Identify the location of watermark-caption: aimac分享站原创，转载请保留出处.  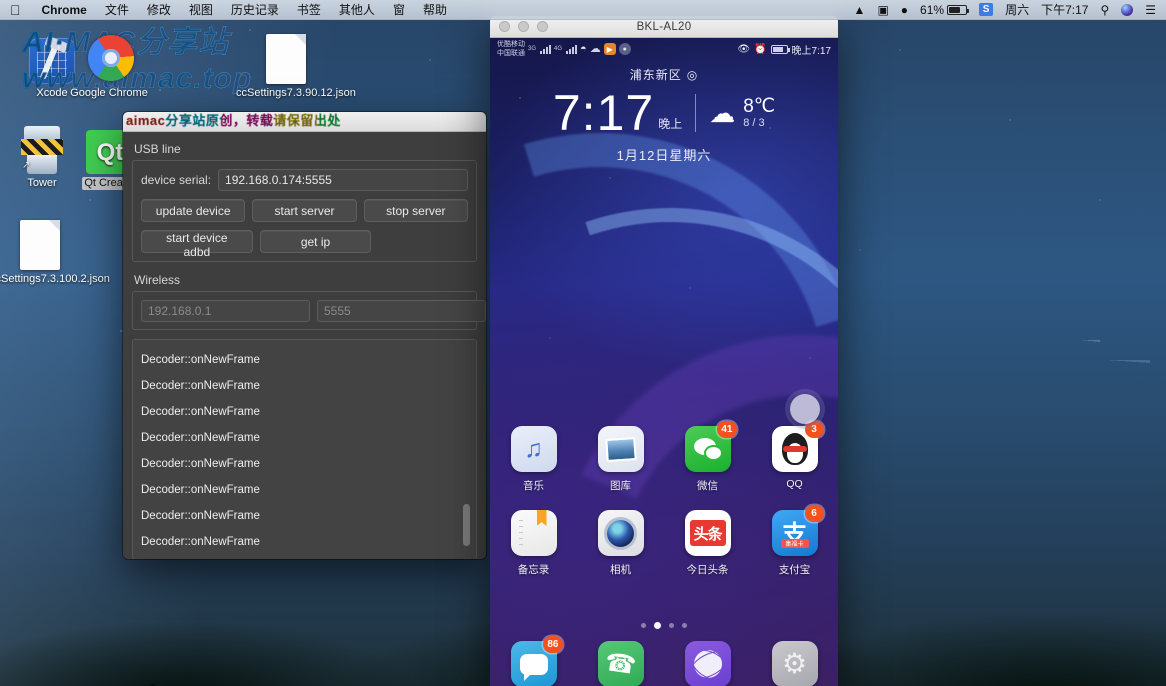
(246, 120).